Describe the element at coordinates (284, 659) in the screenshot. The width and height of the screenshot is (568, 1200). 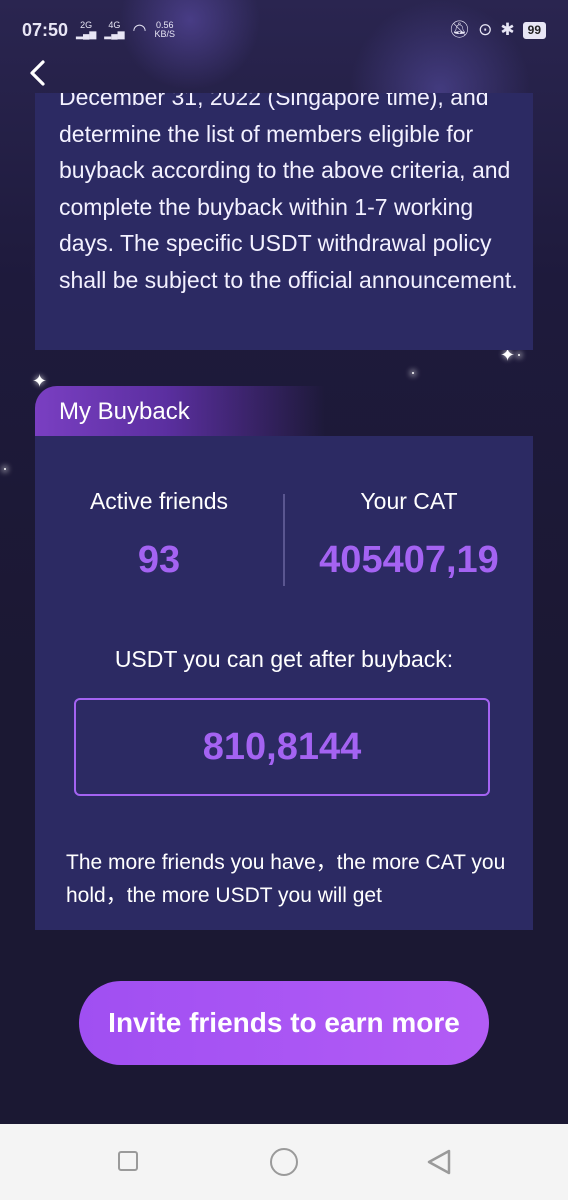
I see `usdt-label: USDT you can get after buyback:` at that location.